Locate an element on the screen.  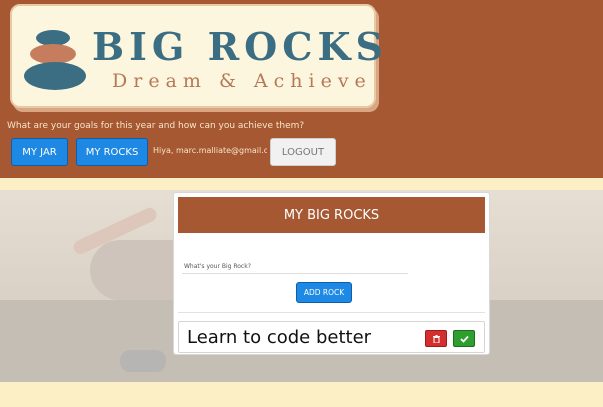
rock-input-label: What's your Big Rock? is located at coordinates (217, 266).